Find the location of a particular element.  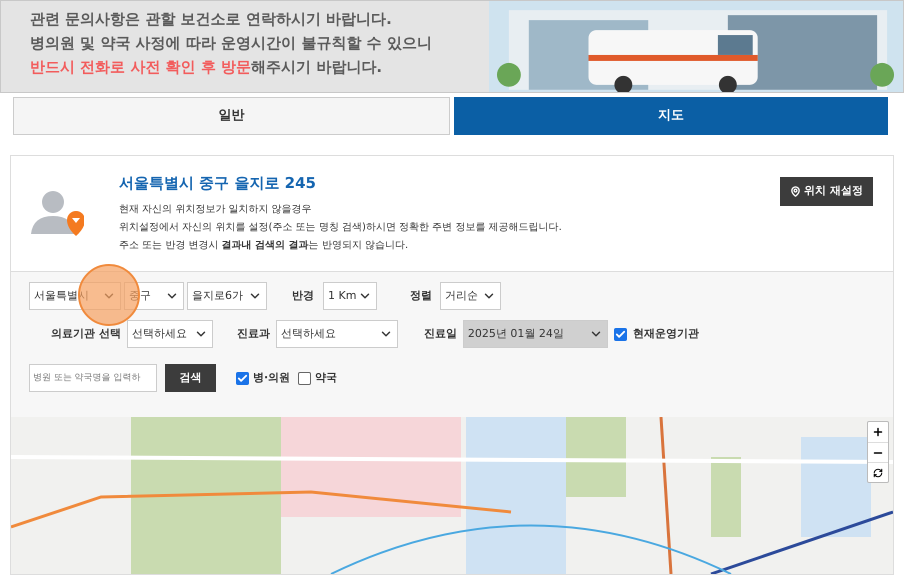

checkbox-label: 현재운영기관 is located at coordinates (665, 334).